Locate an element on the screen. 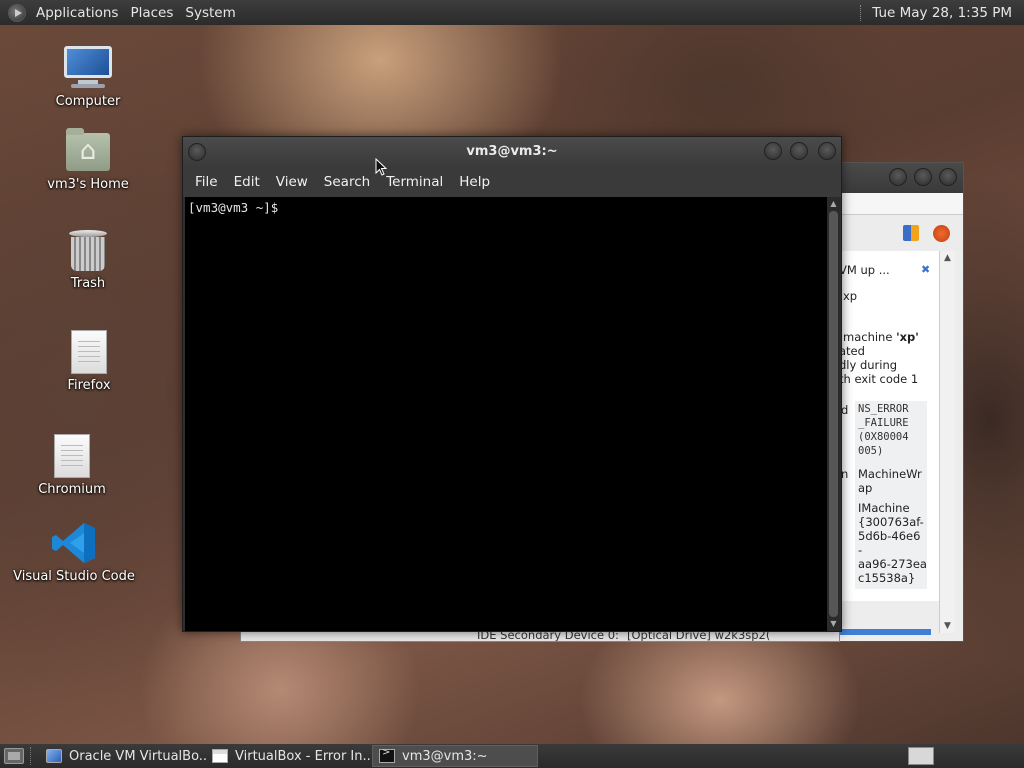 The width and height of the screenshot is (1024, 768). error-text: machine 'xp' is located at coordinates (881, 337).